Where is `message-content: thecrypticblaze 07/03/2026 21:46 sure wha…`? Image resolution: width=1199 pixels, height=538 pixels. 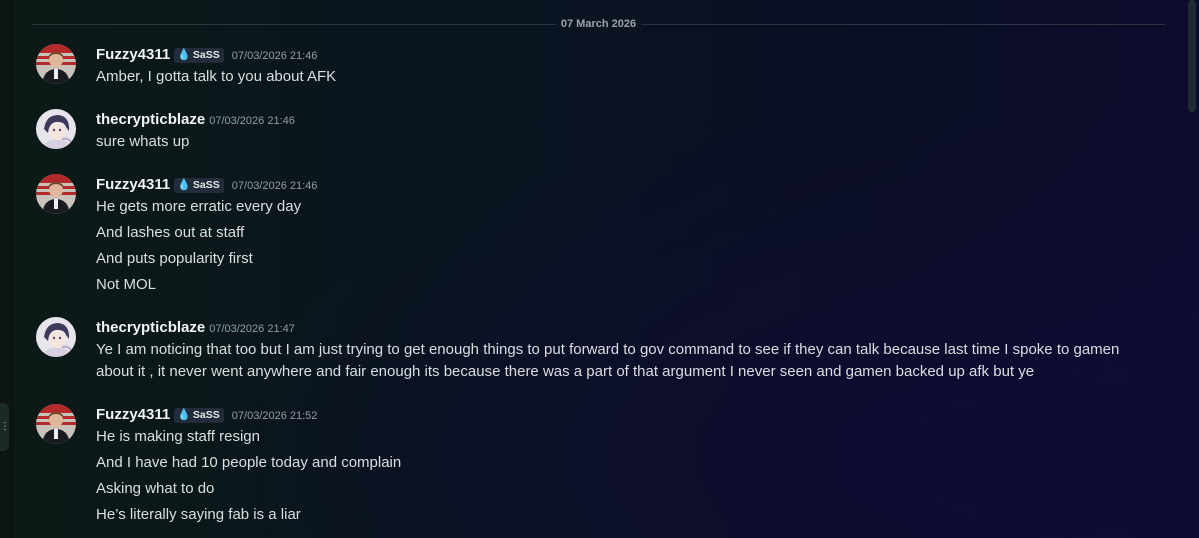 message-content: thecrypticblaze 07/03/2026 21:46 sure wha… is located at coordinates (626, 133).